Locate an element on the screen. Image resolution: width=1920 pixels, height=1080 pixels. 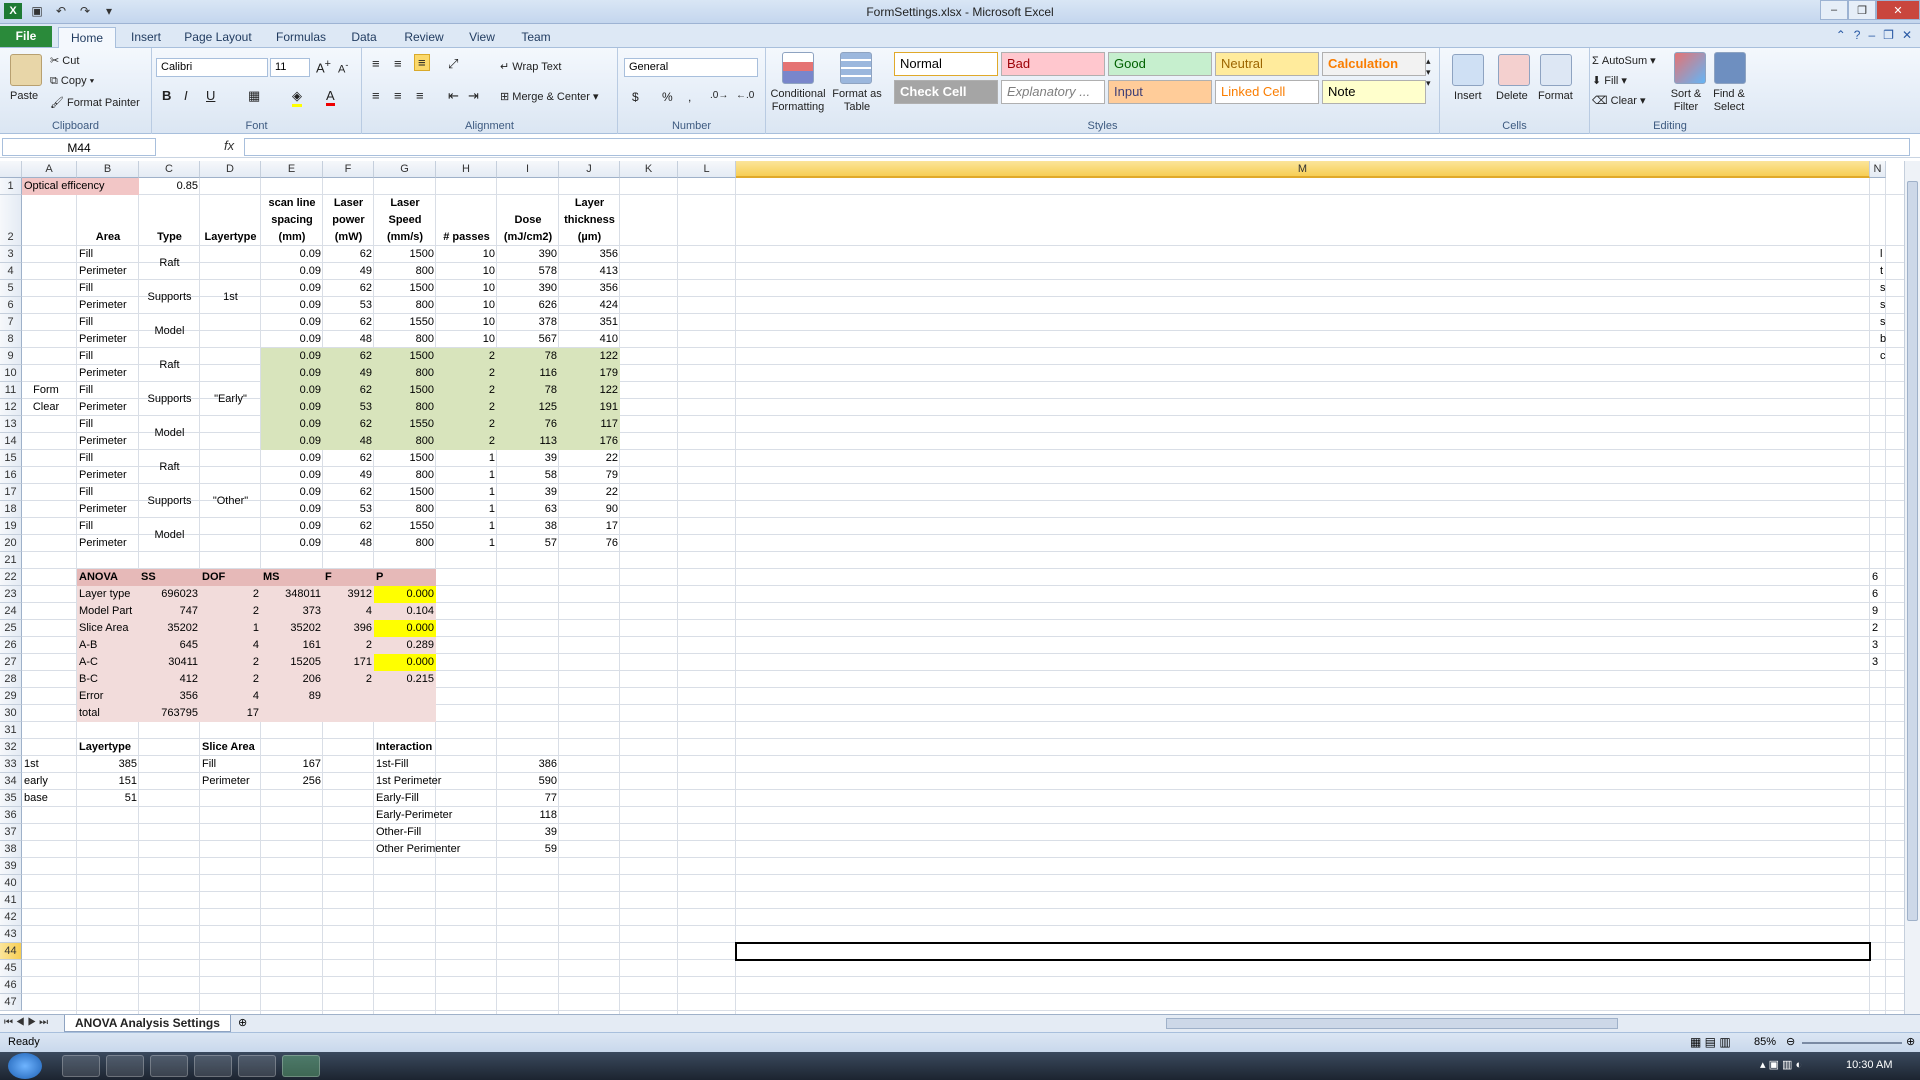
align-right-icon: ≡ is located at coordinates (420, 95).